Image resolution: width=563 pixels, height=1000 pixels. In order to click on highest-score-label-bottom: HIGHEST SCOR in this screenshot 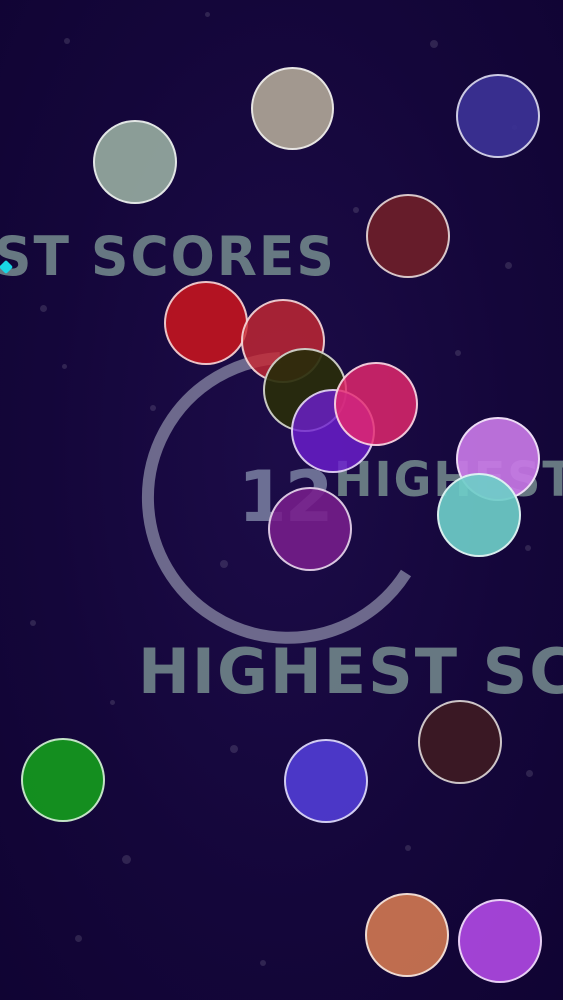, I will do `click(350, 671)`.